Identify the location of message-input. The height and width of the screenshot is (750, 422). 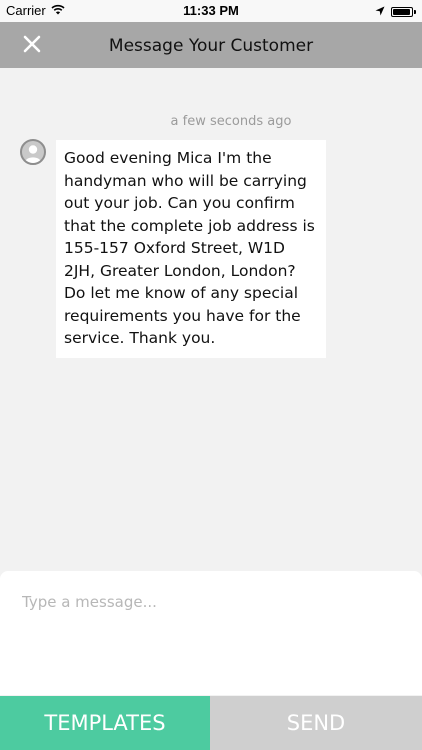
(212, 633).